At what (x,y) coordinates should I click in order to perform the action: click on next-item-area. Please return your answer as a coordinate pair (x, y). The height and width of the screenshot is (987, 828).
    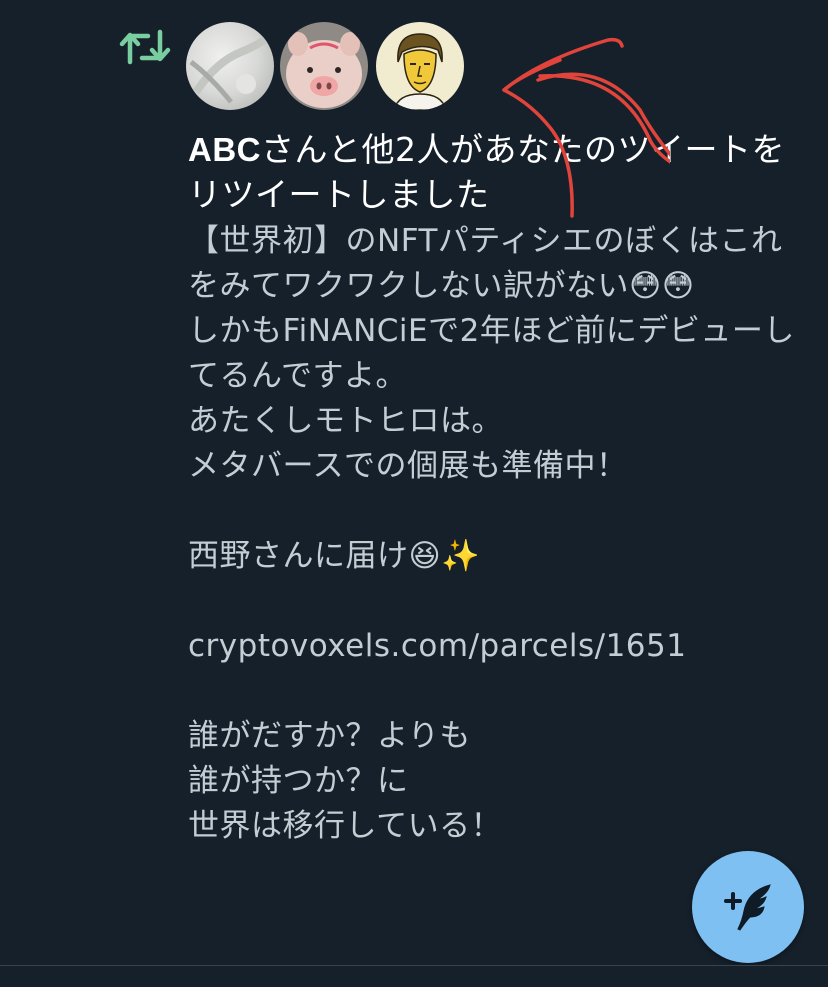
    Looking at the image, I should click on (414, 976).